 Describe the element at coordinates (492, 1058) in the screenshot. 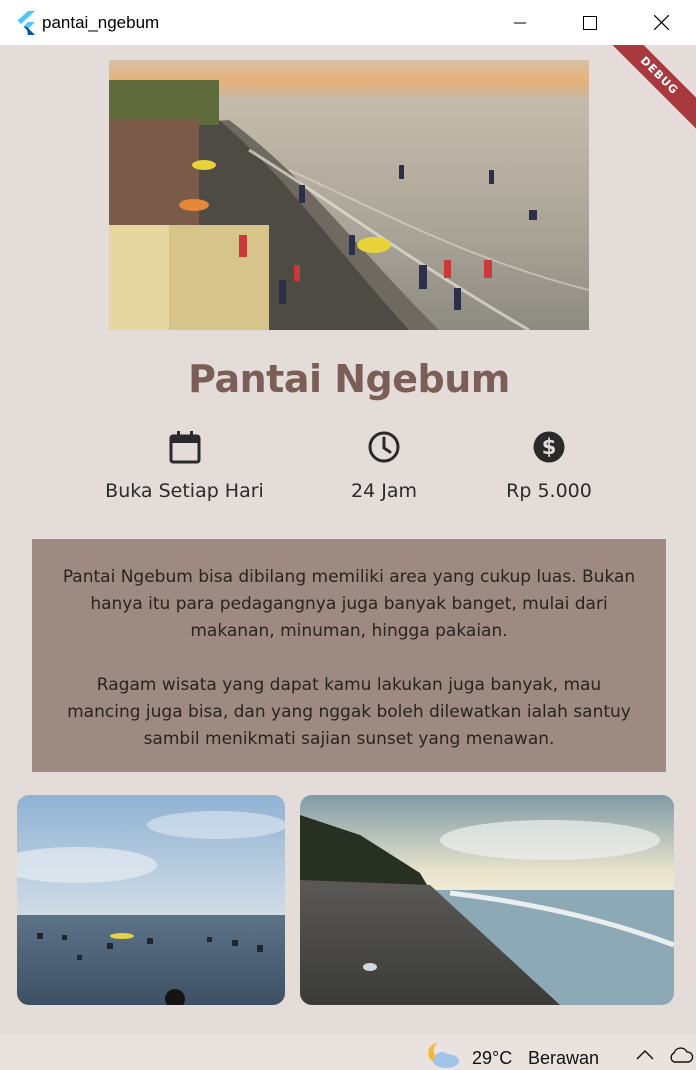

I see `weather-temperature: 29°C` at that location.